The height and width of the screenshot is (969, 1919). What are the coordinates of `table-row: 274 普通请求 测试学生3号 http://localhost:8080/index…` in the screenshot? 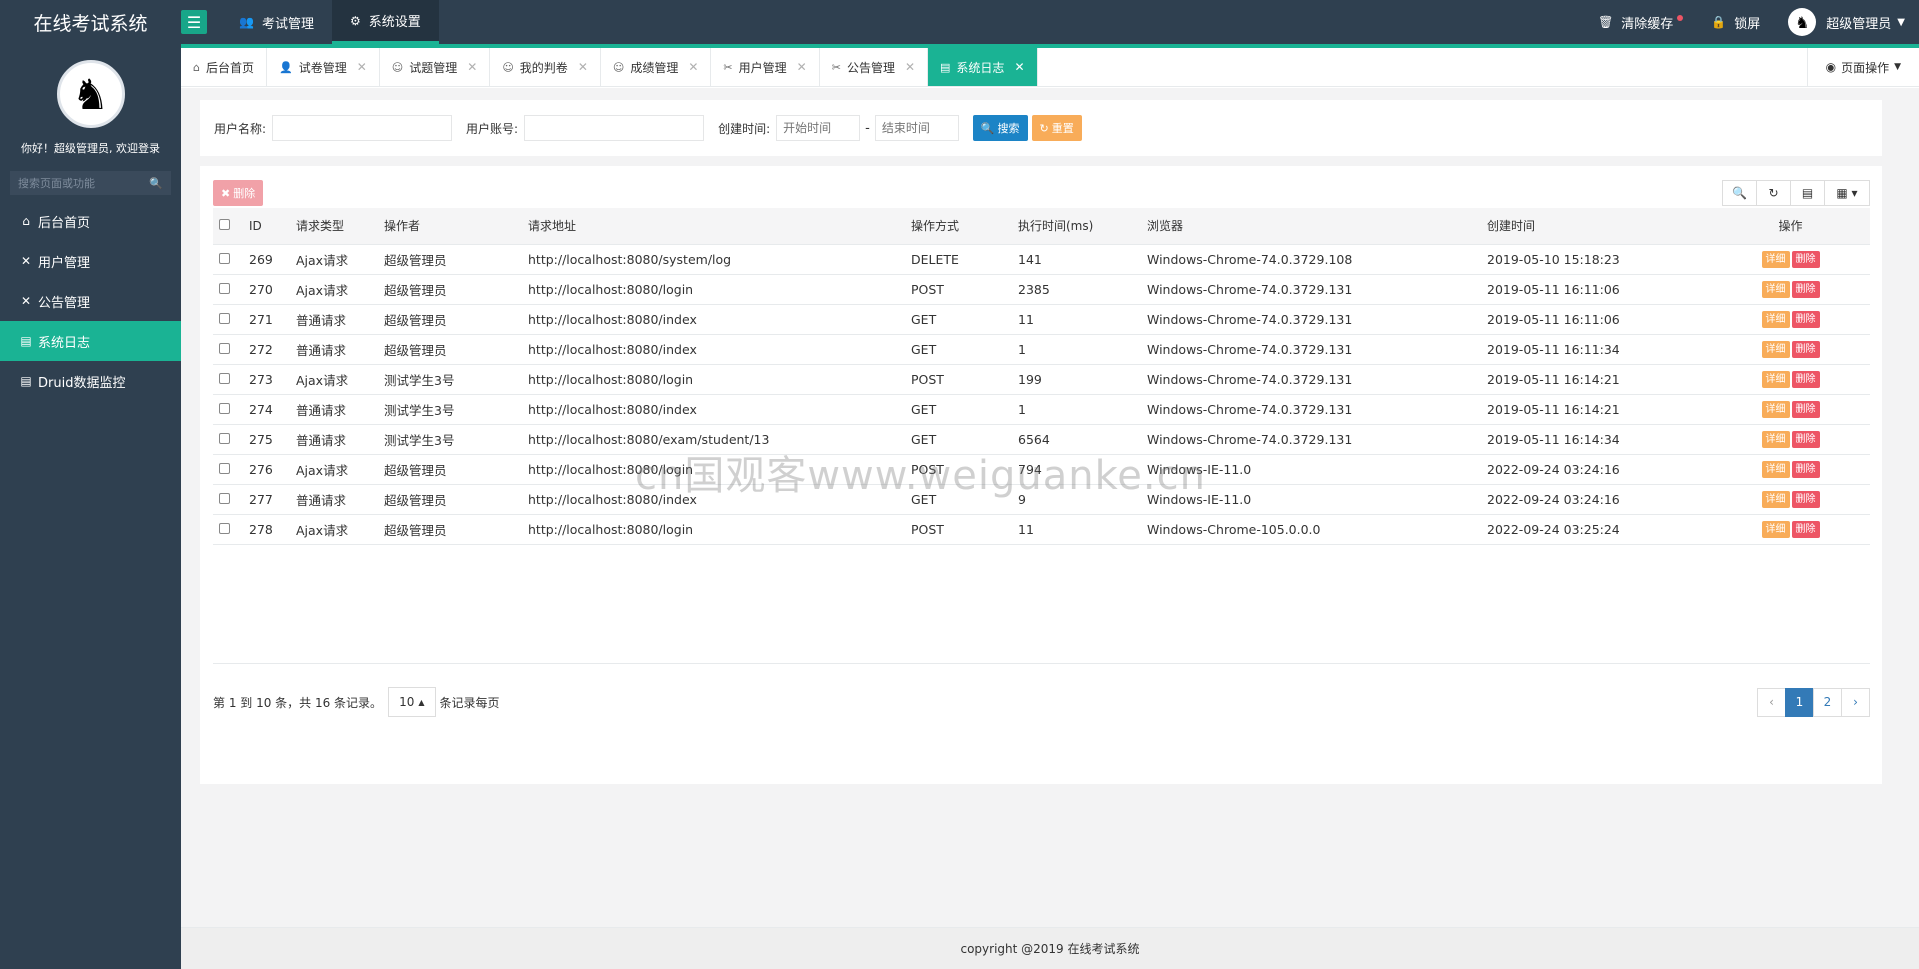 It's located at (1041, 409).